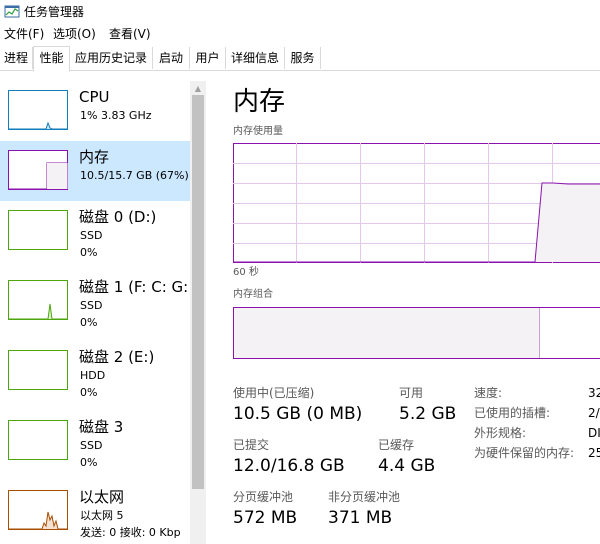 This screenshot has width=600, height=544. What do you see at coordinates (298, 414) in the screenshot?
I see `in-use-value: 10.5 GB (0 MB)` at bounding box center [298, 414].